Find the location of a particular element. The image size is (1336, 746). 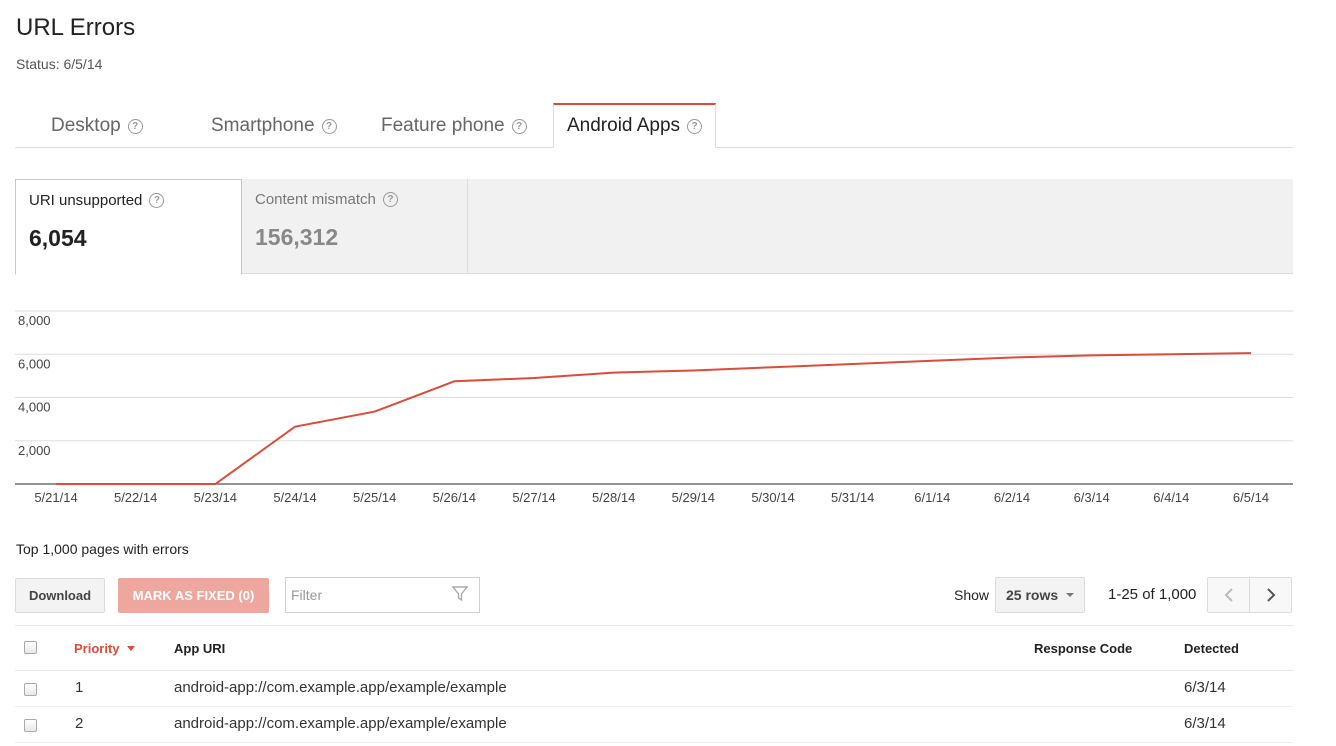

x-tick-label: 5/30/14 is located at coordinates (772, 497).